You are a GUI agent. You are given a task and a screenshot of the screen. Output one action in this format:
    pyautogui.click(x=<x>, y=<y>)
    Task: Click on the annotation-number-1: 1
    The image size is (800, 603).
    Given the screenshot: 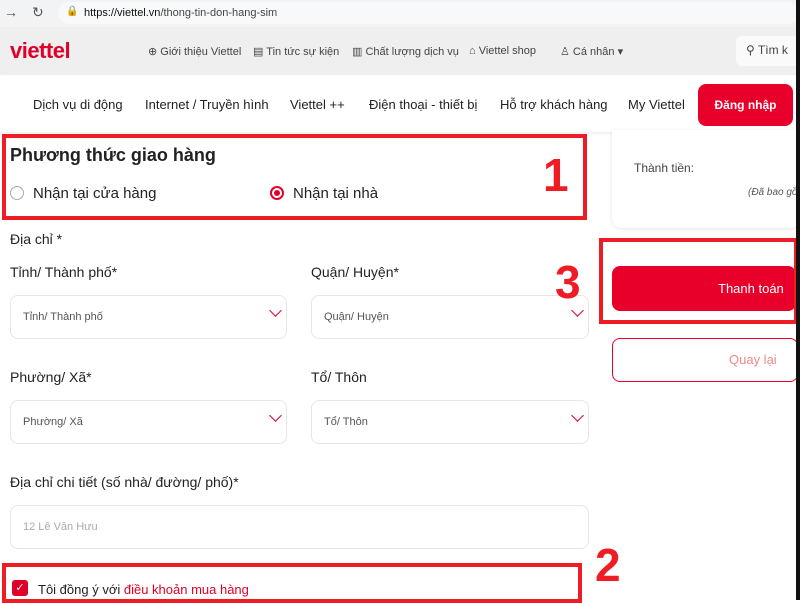 What is the action you would take?
    pyautogui.click(x=556, y=175)
    